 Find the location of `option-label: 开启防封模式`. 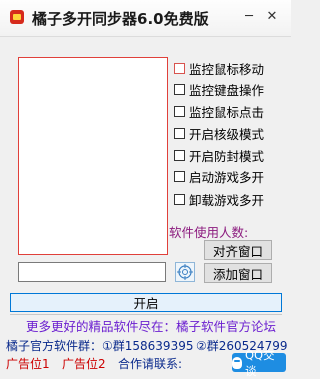

option-label: 开启防封模式 is located at coordinates (227, 156).